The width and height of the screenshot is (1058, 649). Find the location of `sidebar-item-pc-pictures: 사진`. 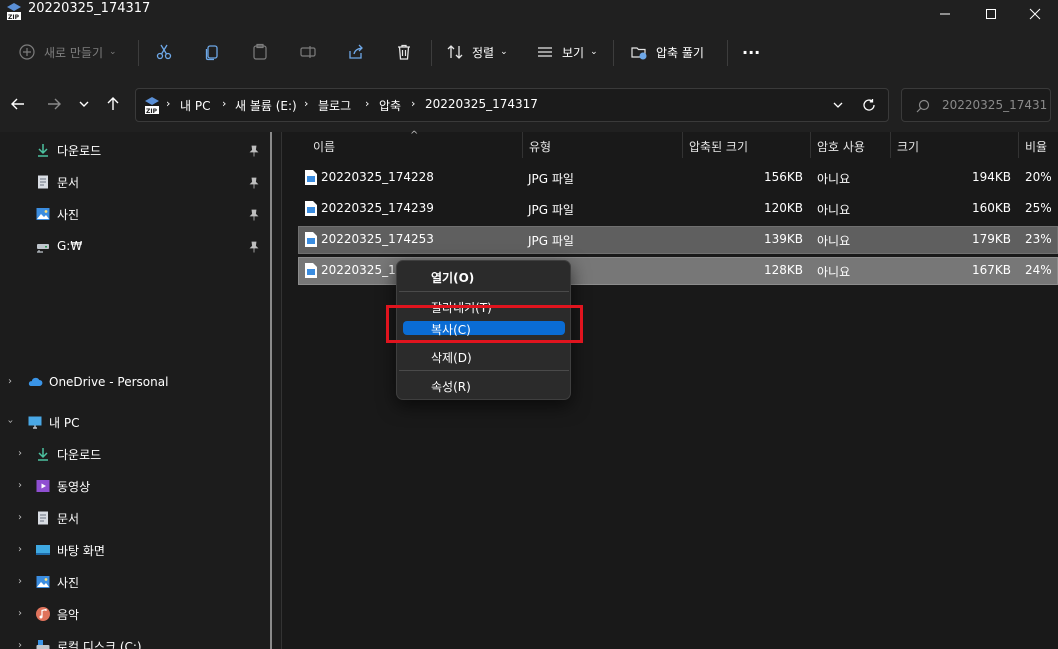

sidebar-item-pc-pictures: 사진 is located at coordinates (57, 582).